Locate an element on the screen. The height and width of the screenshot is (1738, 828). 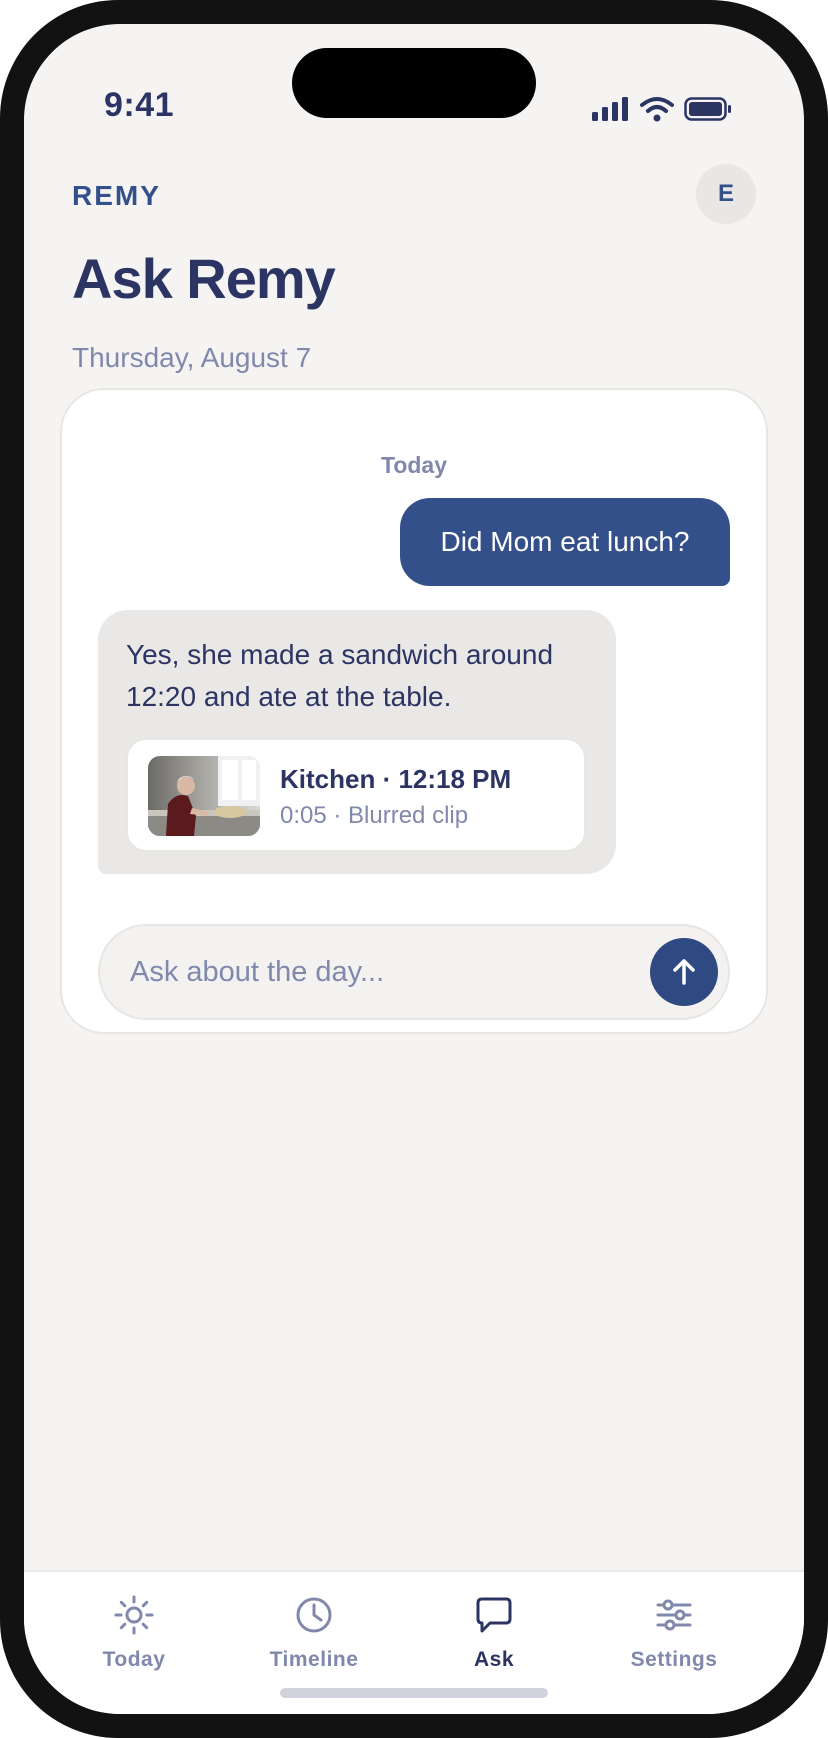
tab-settings: Settings is located at coordinates (674, 1636).